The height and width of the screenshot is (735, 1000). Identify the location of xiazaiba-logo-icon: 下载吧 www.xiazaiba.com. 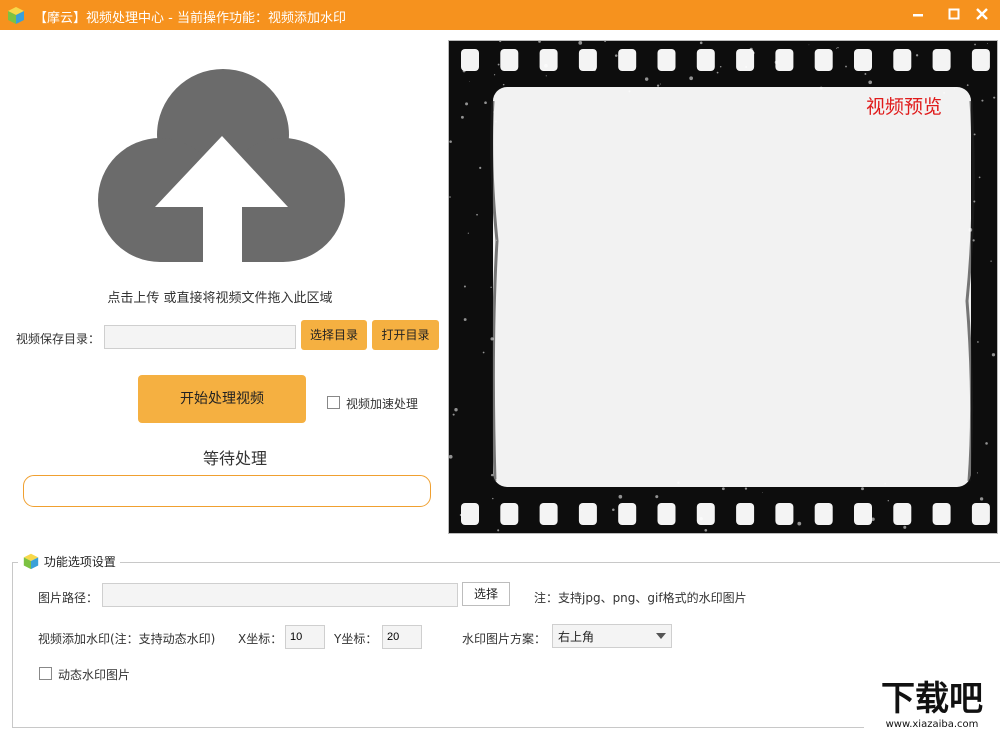
(932, 704).